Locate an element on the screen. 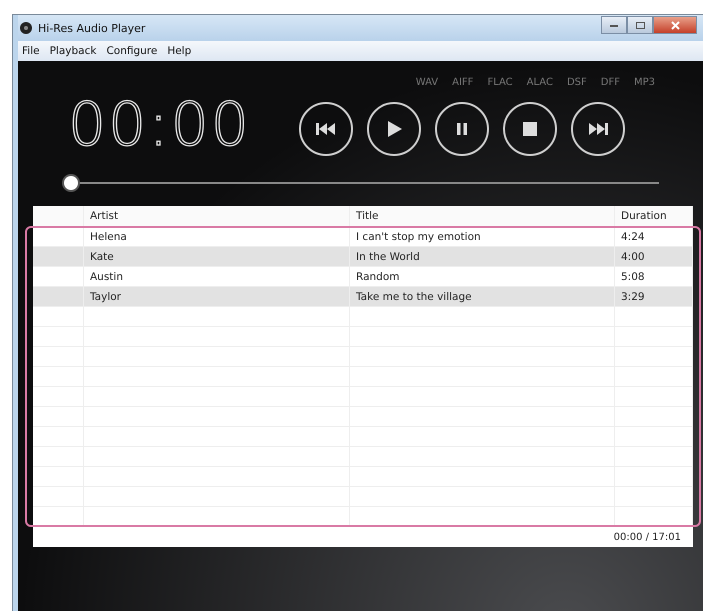 This screenshot has height=611, width=703. title-cell: I can't stop my emotion is located at coordinates (482, 236).